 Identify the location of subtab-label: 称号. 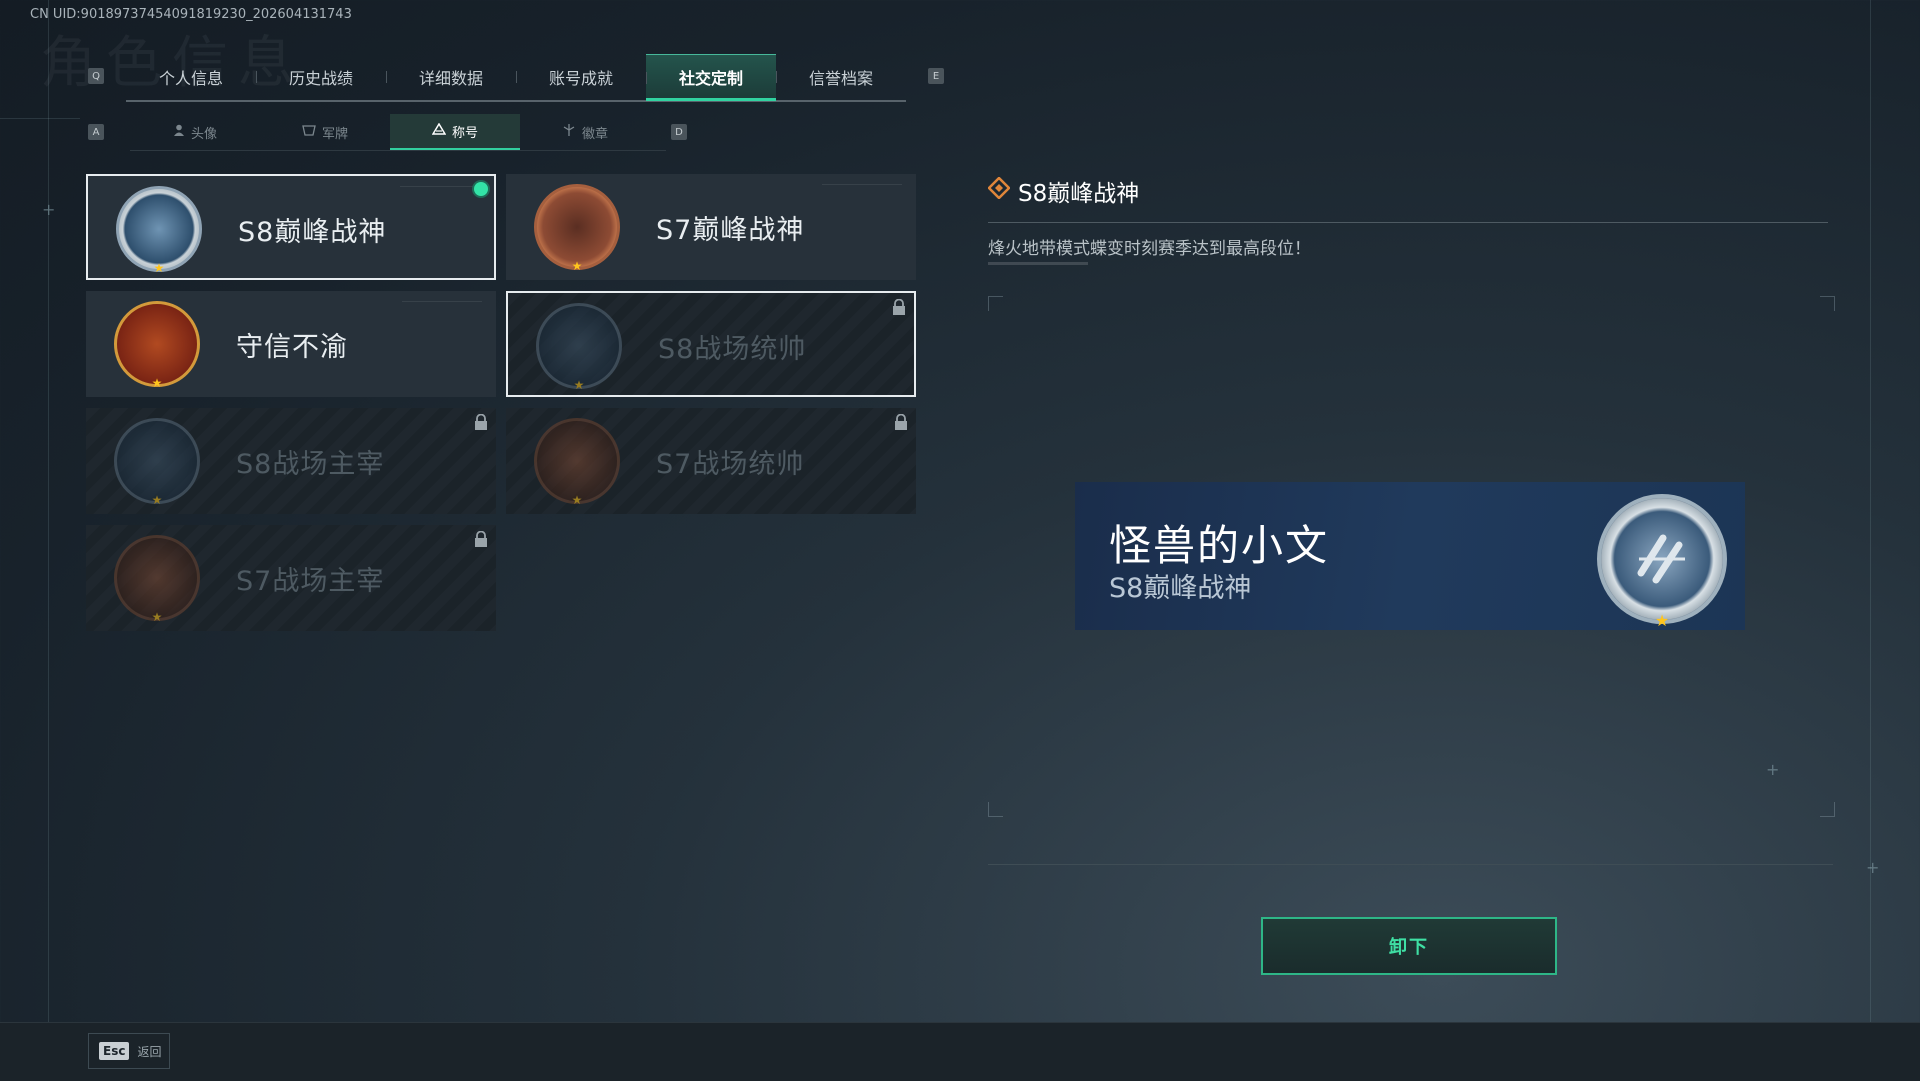
(464, 133).